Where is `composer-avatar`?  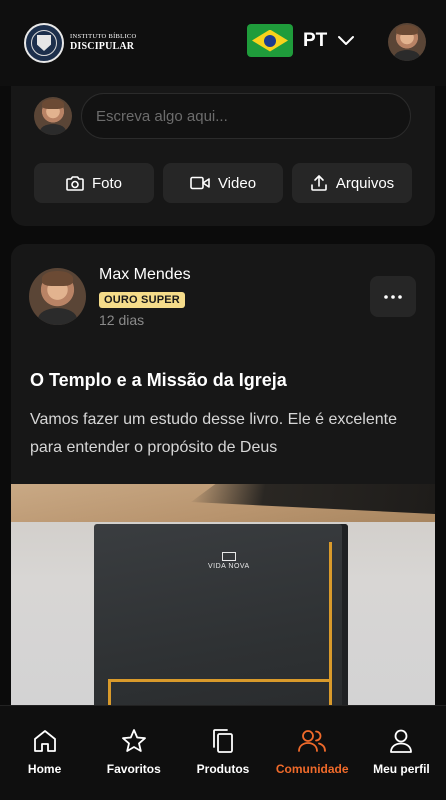
composer-avatar is located at coordinates (53, 116).